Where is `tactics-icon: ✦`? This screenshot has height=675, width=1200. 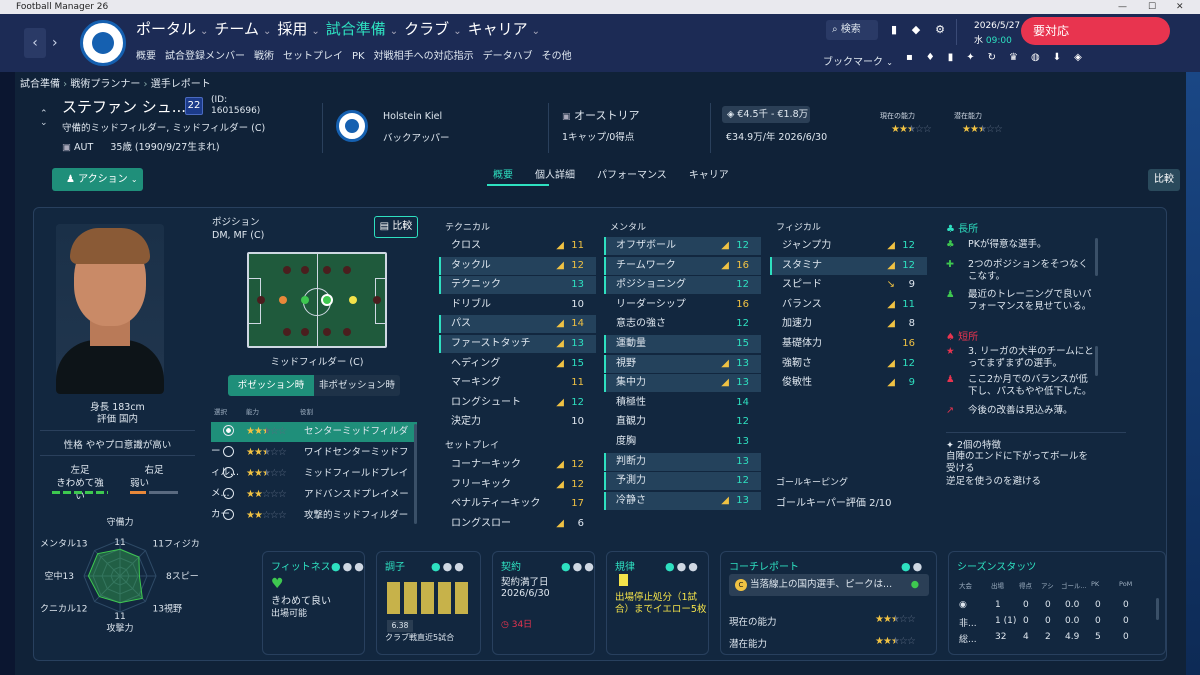
tactics-icon: ✦ is located at coordinates (976, 57).